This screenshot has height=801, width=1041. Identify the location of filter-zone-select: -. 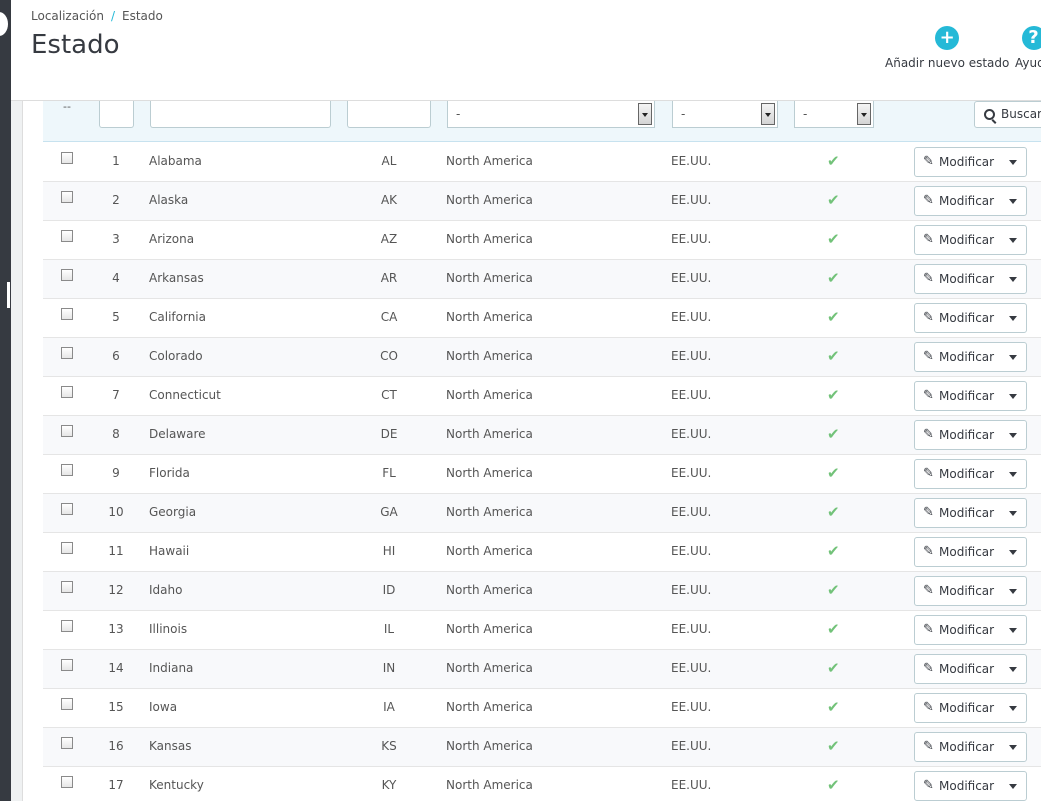
(551, 114).